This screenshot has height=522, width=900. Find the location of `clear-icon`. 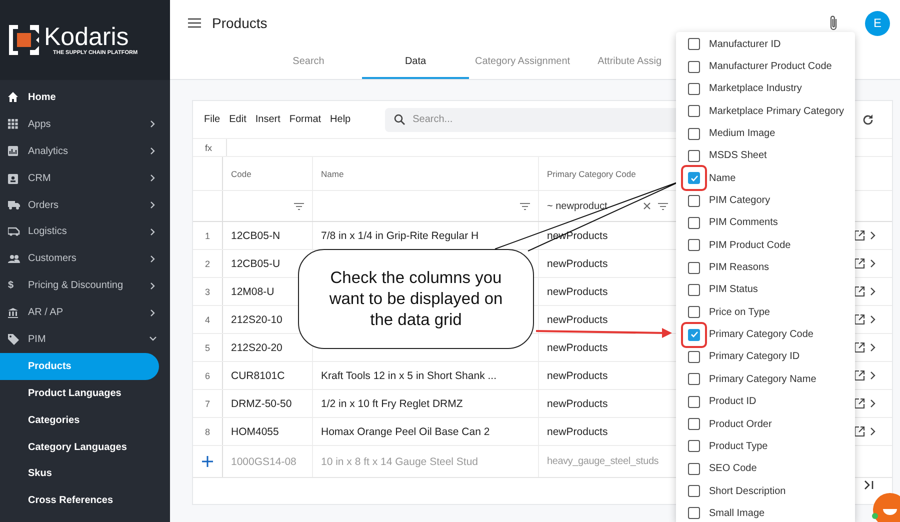

clear-icon is located at coordinates (647, 206).